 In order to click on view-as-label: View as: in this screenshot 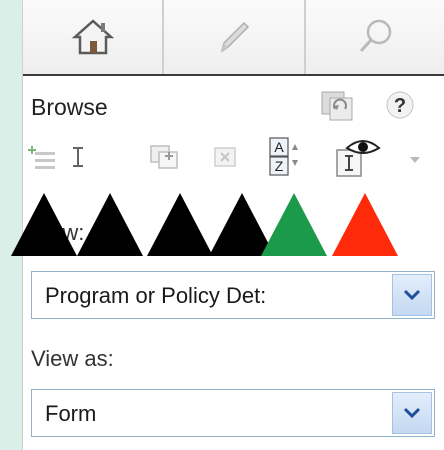, I will do `click(72, 358)`.